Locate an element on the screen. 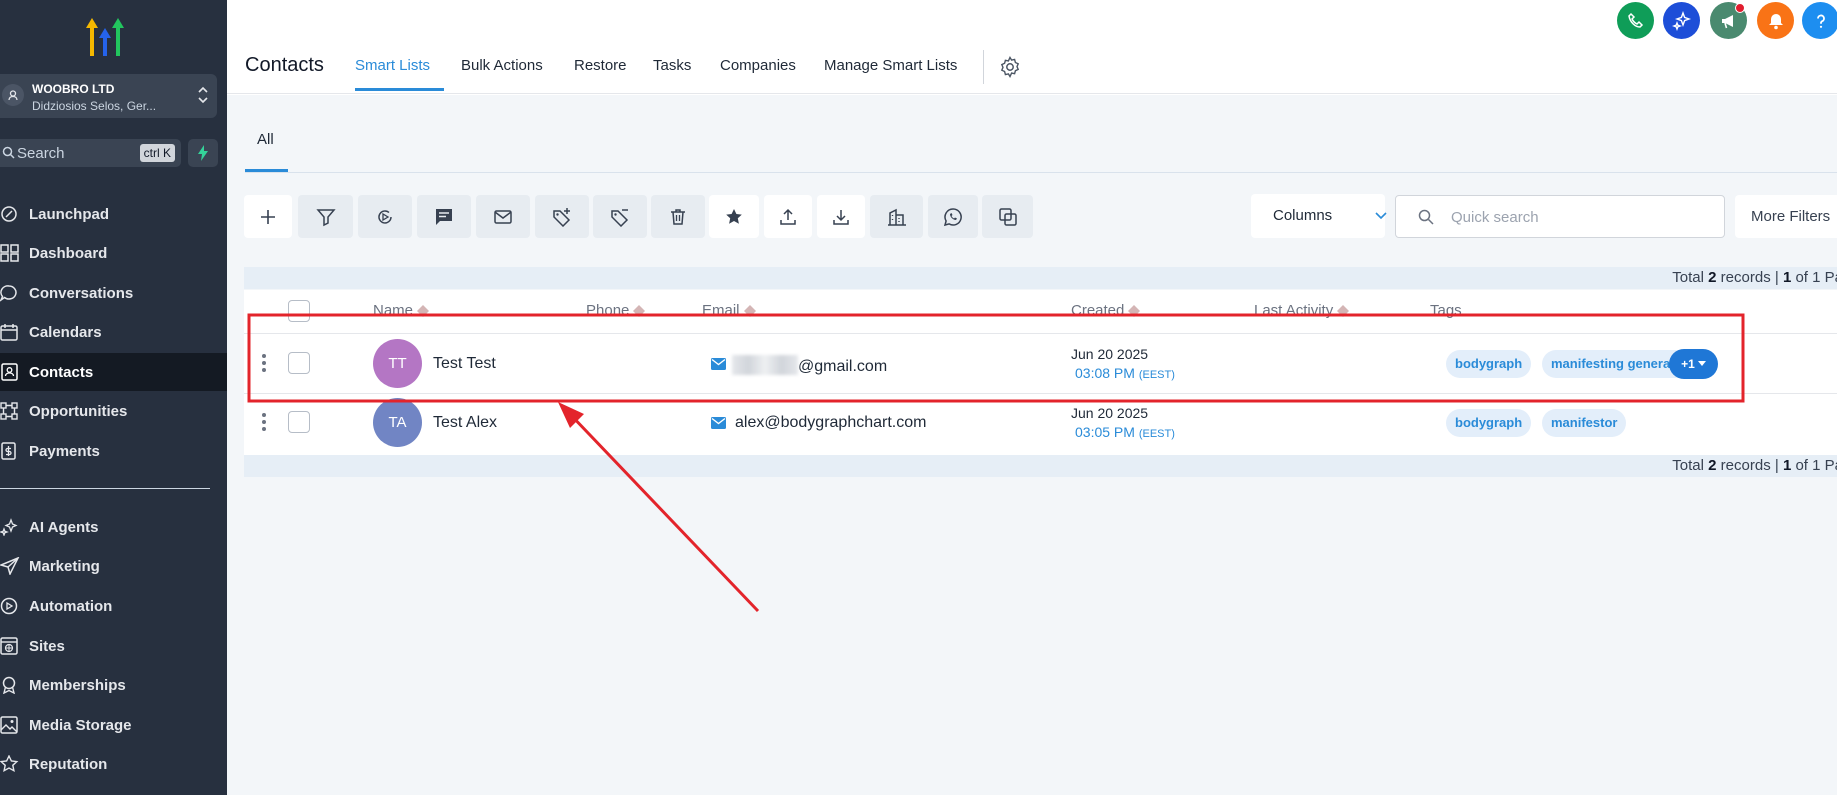  more-tags-button: +1 is located at coordinates (1693, 364).